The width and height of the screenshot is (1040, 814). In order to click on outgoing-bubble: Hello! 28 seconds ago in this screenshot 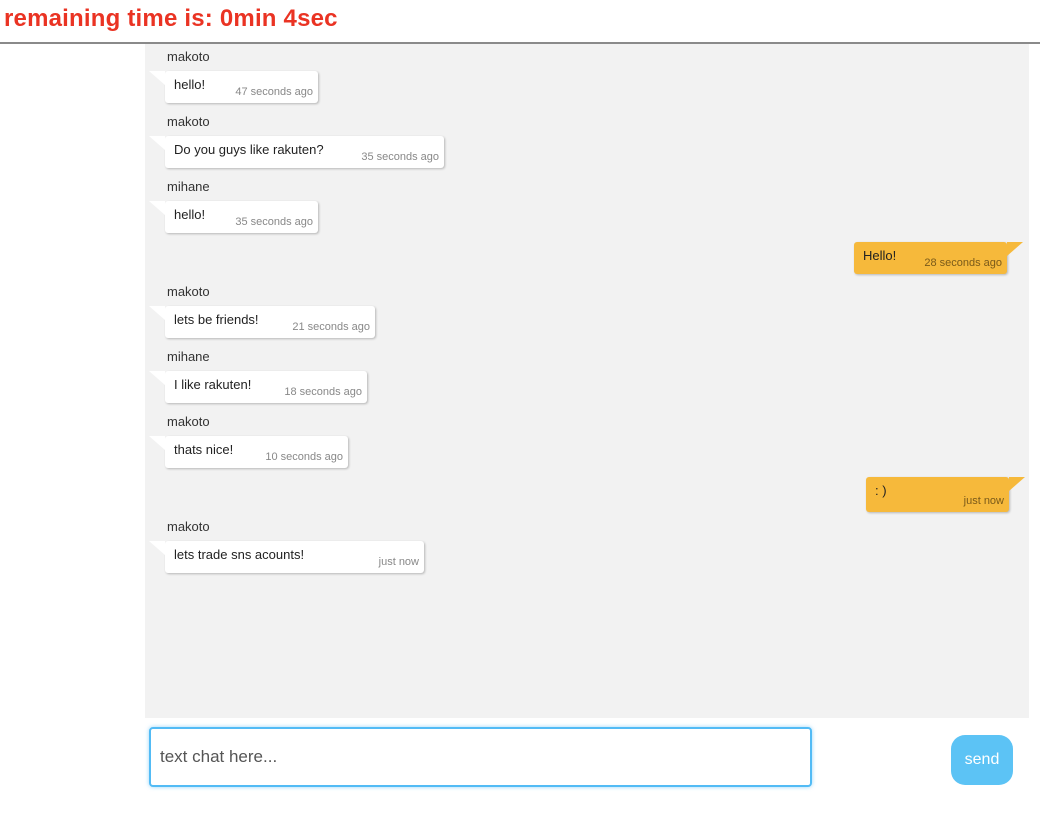, I will do `click(938, 258)`.